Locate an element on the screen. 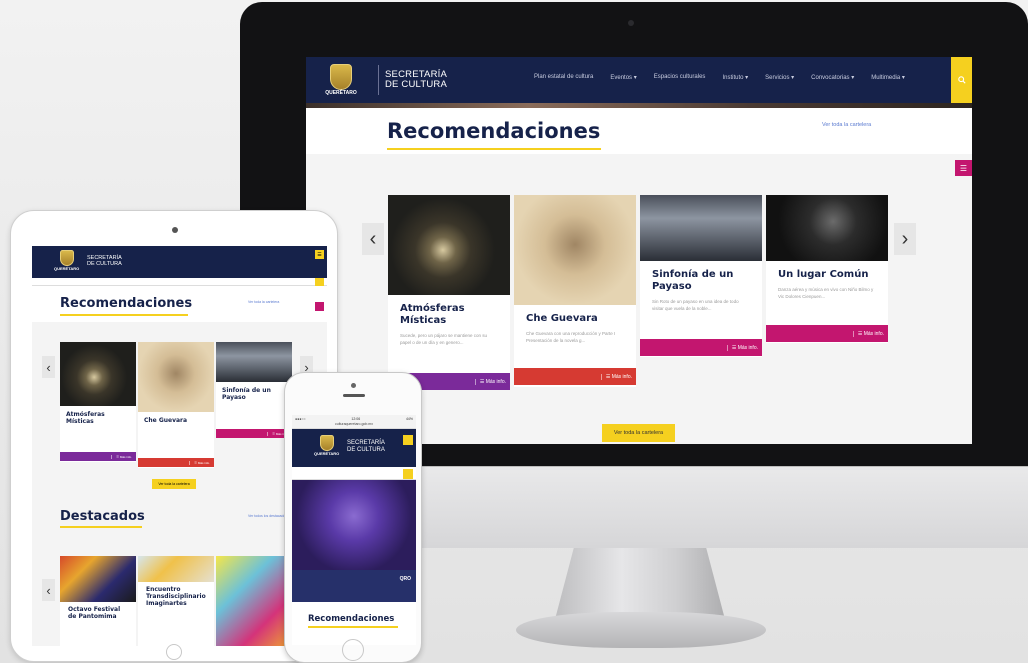 The height and width of the screenshot is (663, 1028). menu-item-espacios: Espacios culturales is located at coordinates (680, 77).